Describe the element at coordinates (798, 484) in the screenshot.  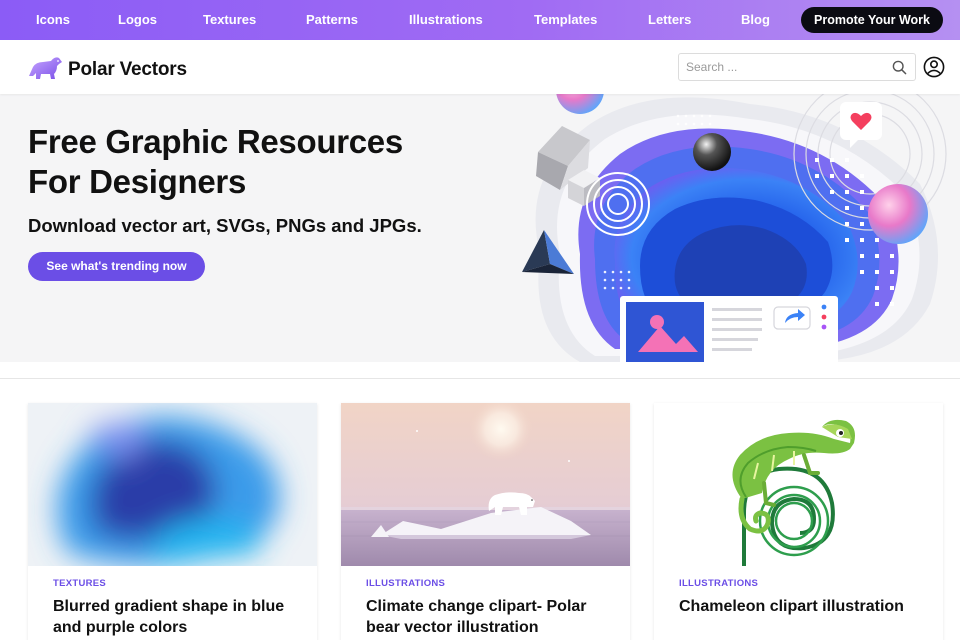
I see `card-thumbnail-chameleon` at that location.